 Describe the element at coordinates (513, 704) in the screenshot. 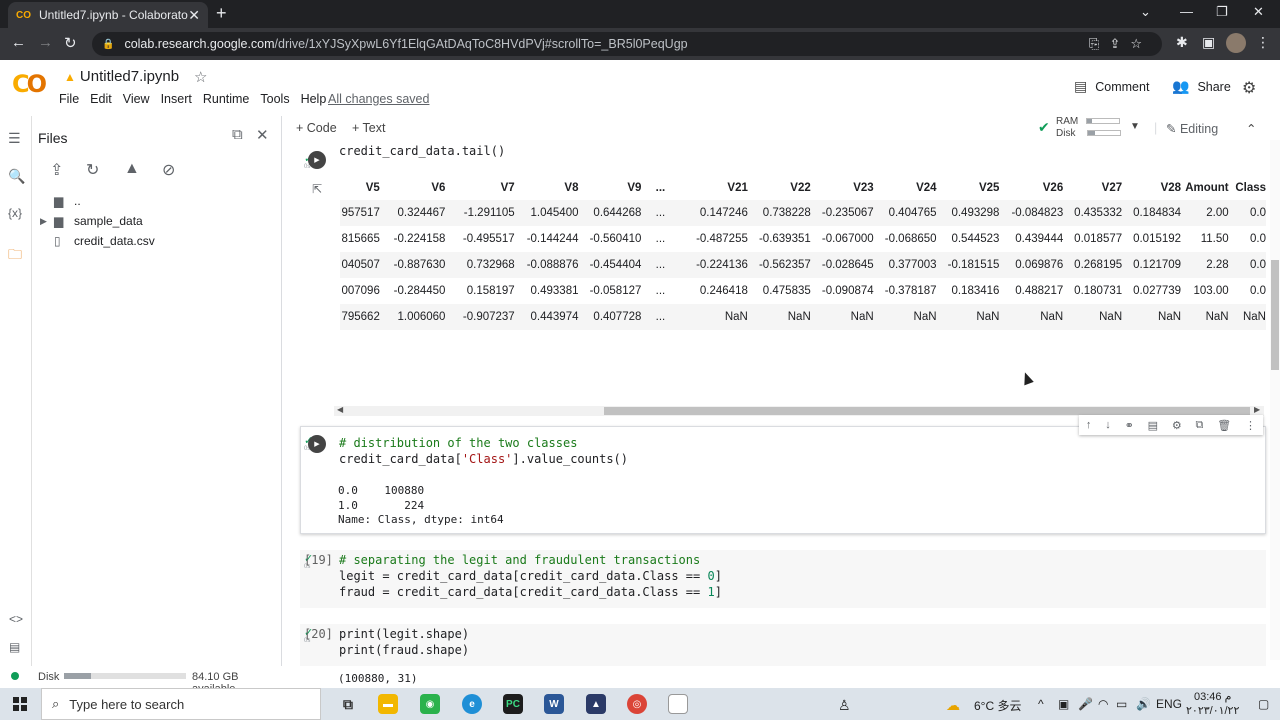

I see `pycharm-icon: PC` at that location.